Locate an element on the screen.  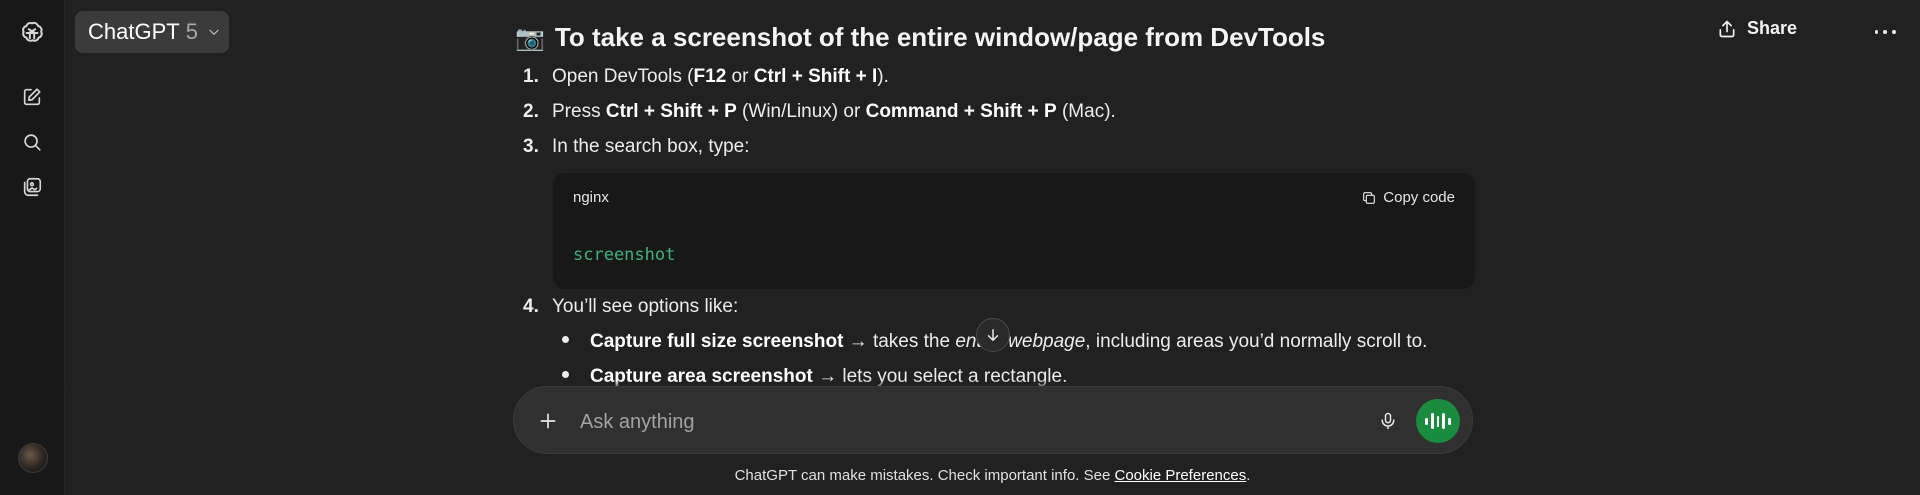
search-icon is located at coordinates (32, 142).